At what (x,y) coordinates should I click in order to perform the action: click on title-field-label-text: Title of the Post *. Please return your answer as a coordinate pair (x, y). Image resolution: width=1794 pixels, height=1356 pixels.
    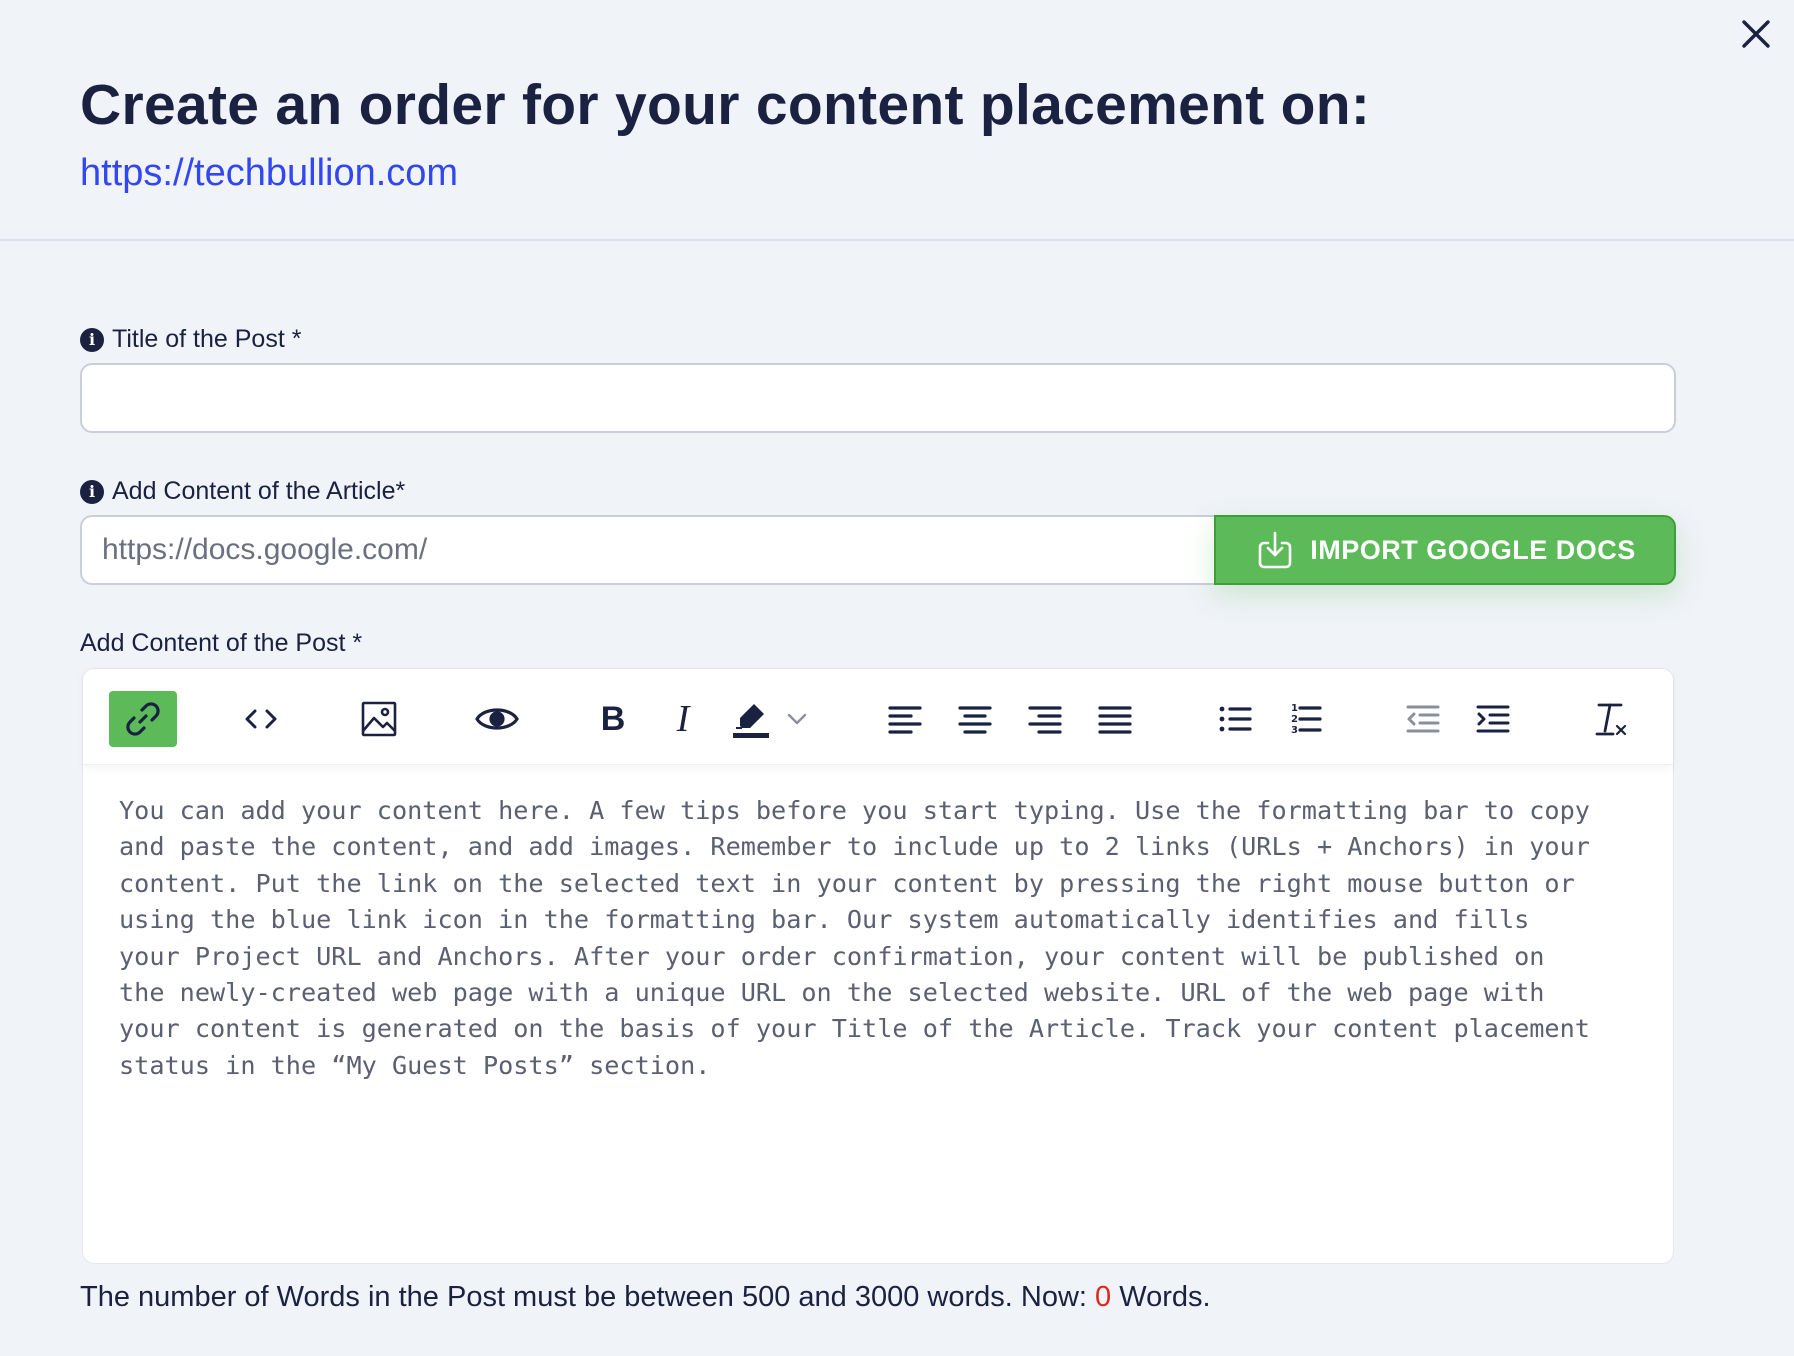
    Looking at the image, I should click on (207, 339).